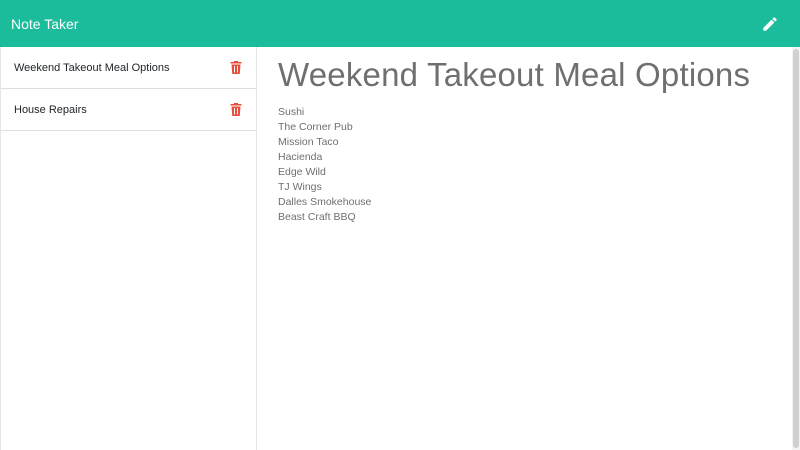  Describe the element at coordinates (315, 127) in the screenshot. I see `note-line: The Corner Pub` at that location.